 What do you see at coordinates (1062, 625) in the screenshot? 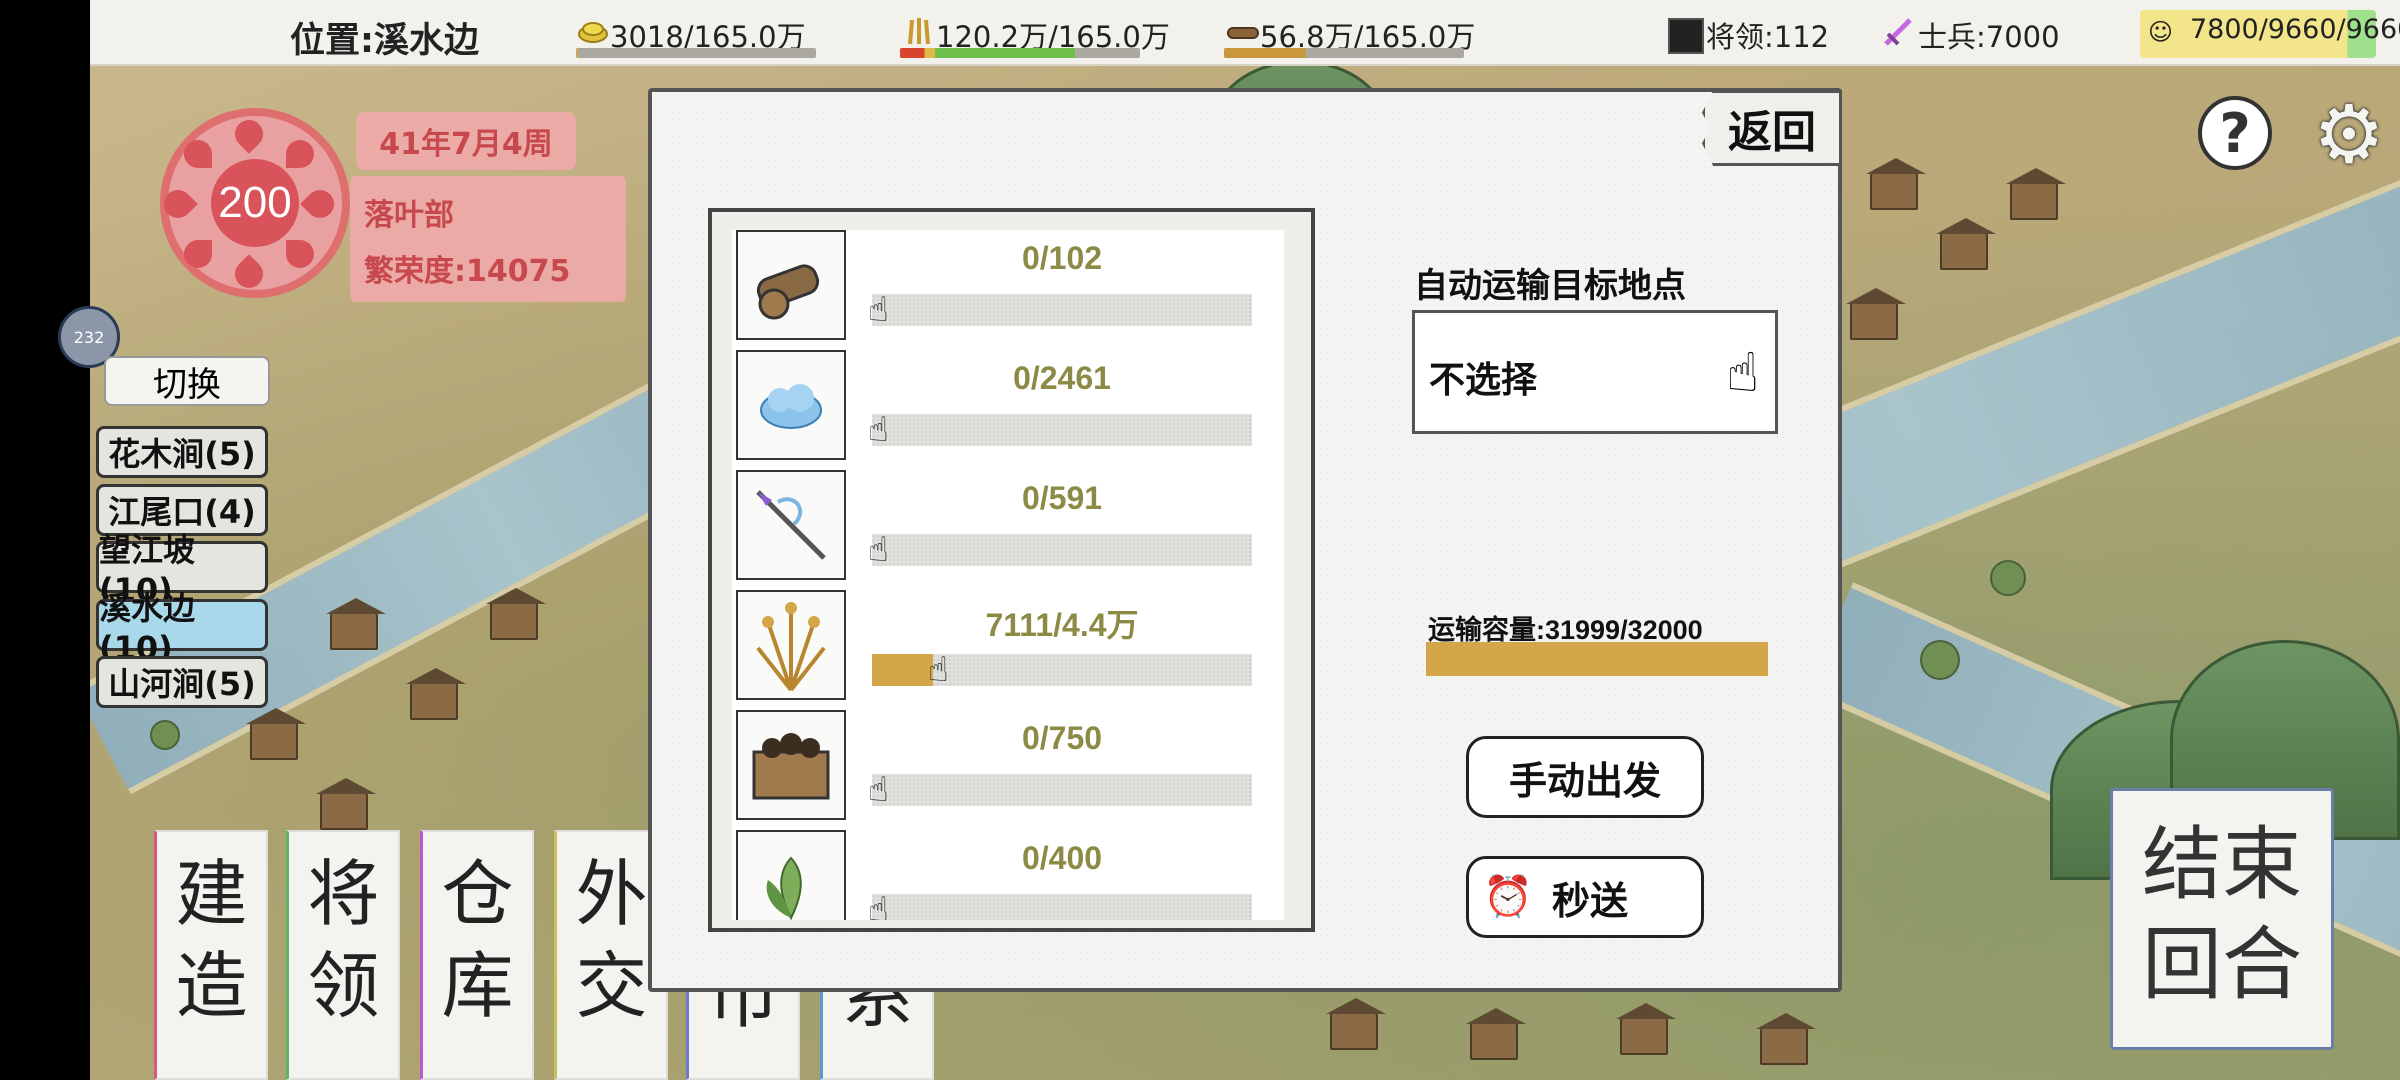
I see `resource-count: 7111/4.4万` at bounding box center [1062, 625].